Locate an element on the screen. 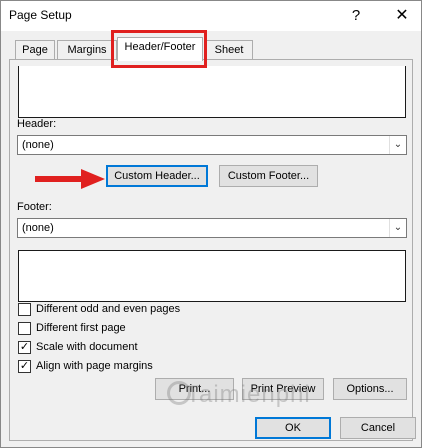 The width and height of the screenshot is (422, 448). tab-margins: Margins is located at coordinates (87, 50).